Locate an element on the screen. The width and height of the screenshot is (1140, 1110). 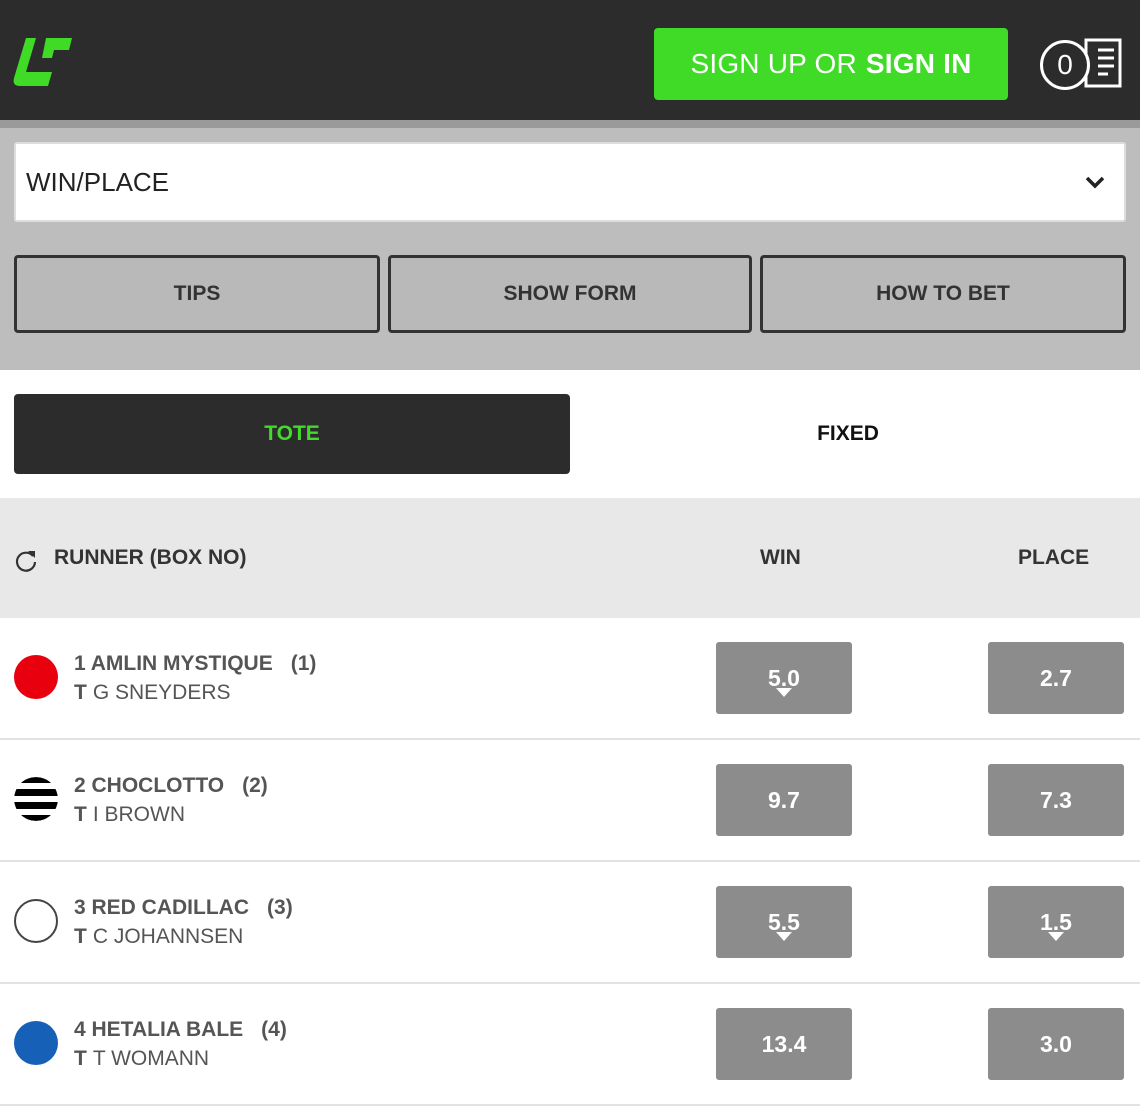
box-number: (1) is located at coordinates (303, 663).